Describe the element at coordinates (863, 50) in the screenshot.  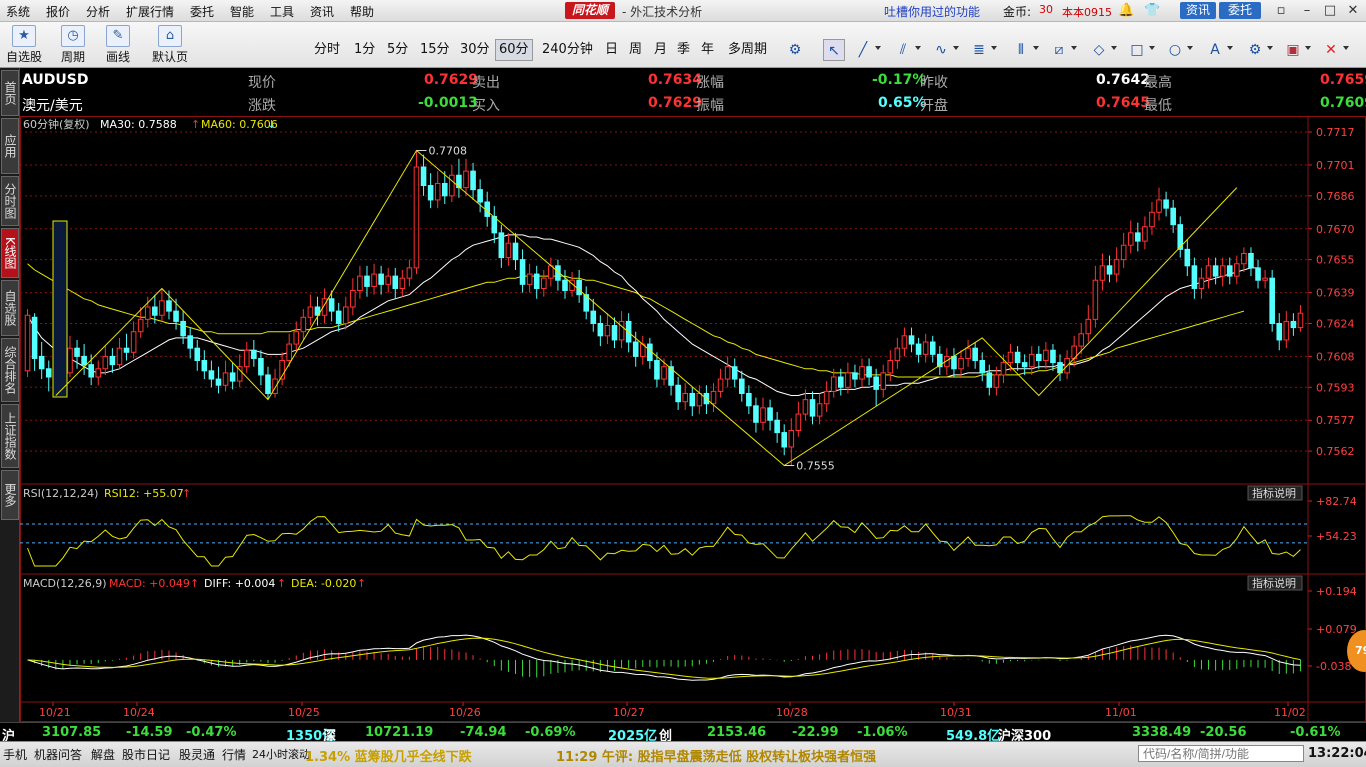
I see `line-tool-icon: ╱` at that location.